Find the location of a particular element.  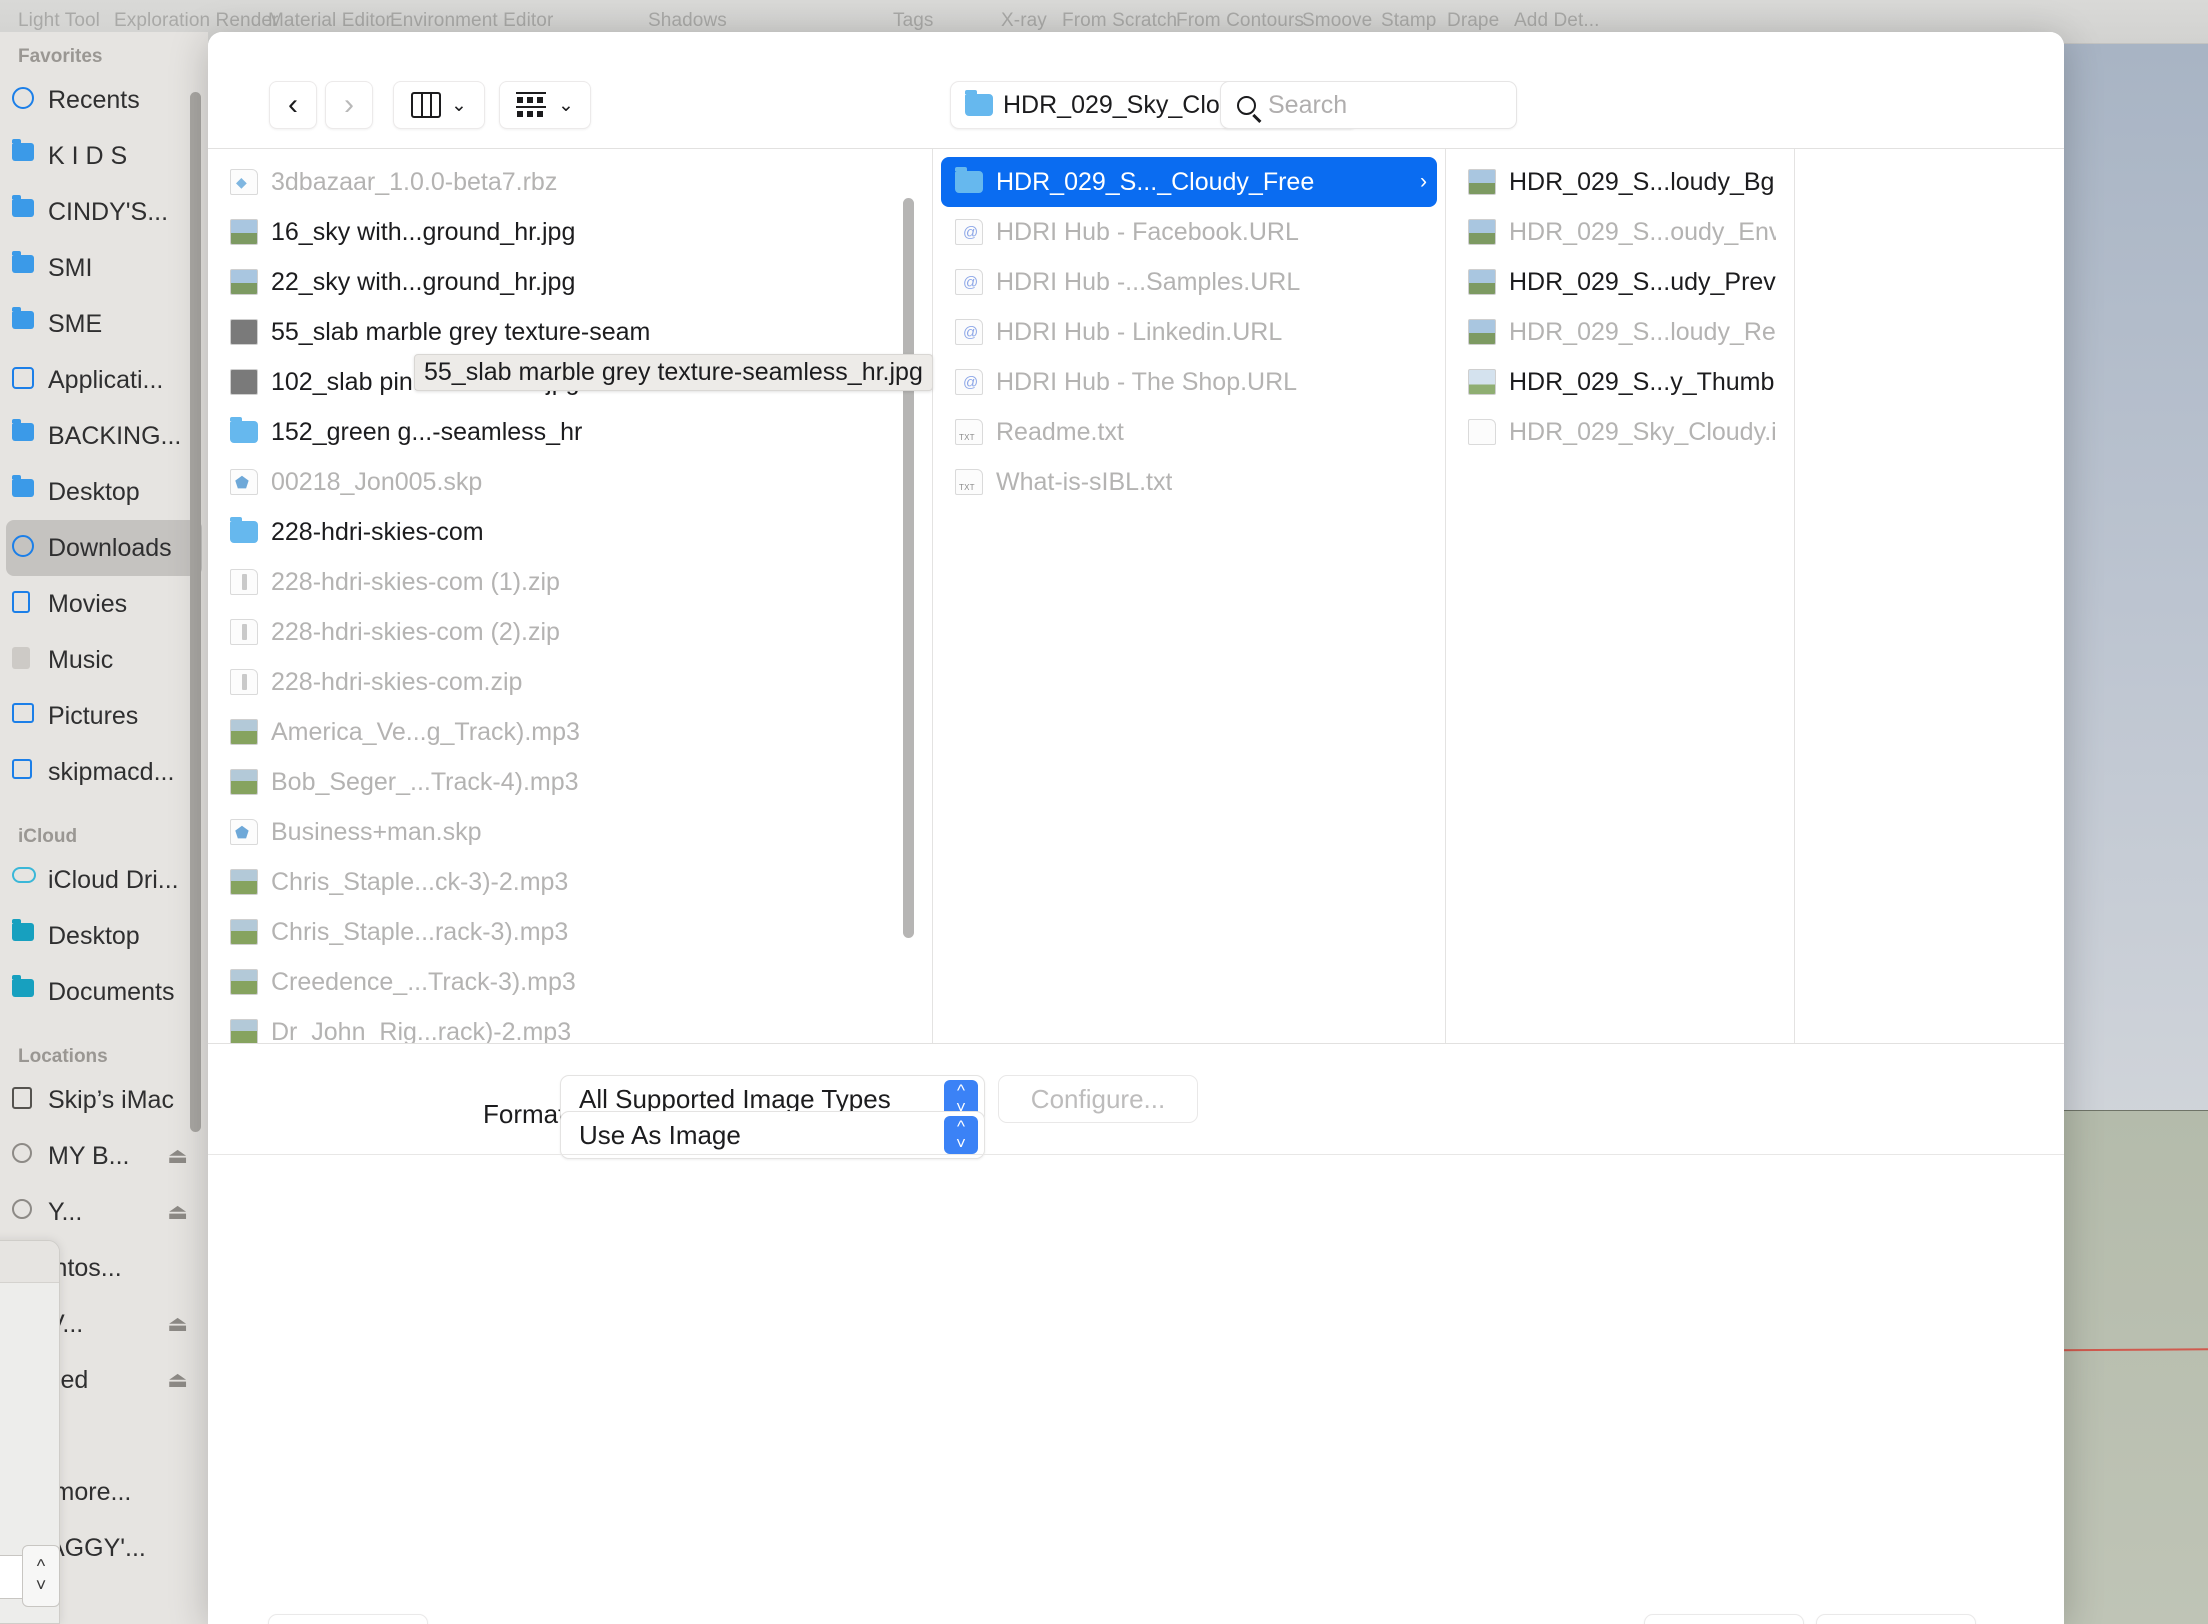

bg-toolbar-item: Environment Editor is located at coordinates (471, 21).